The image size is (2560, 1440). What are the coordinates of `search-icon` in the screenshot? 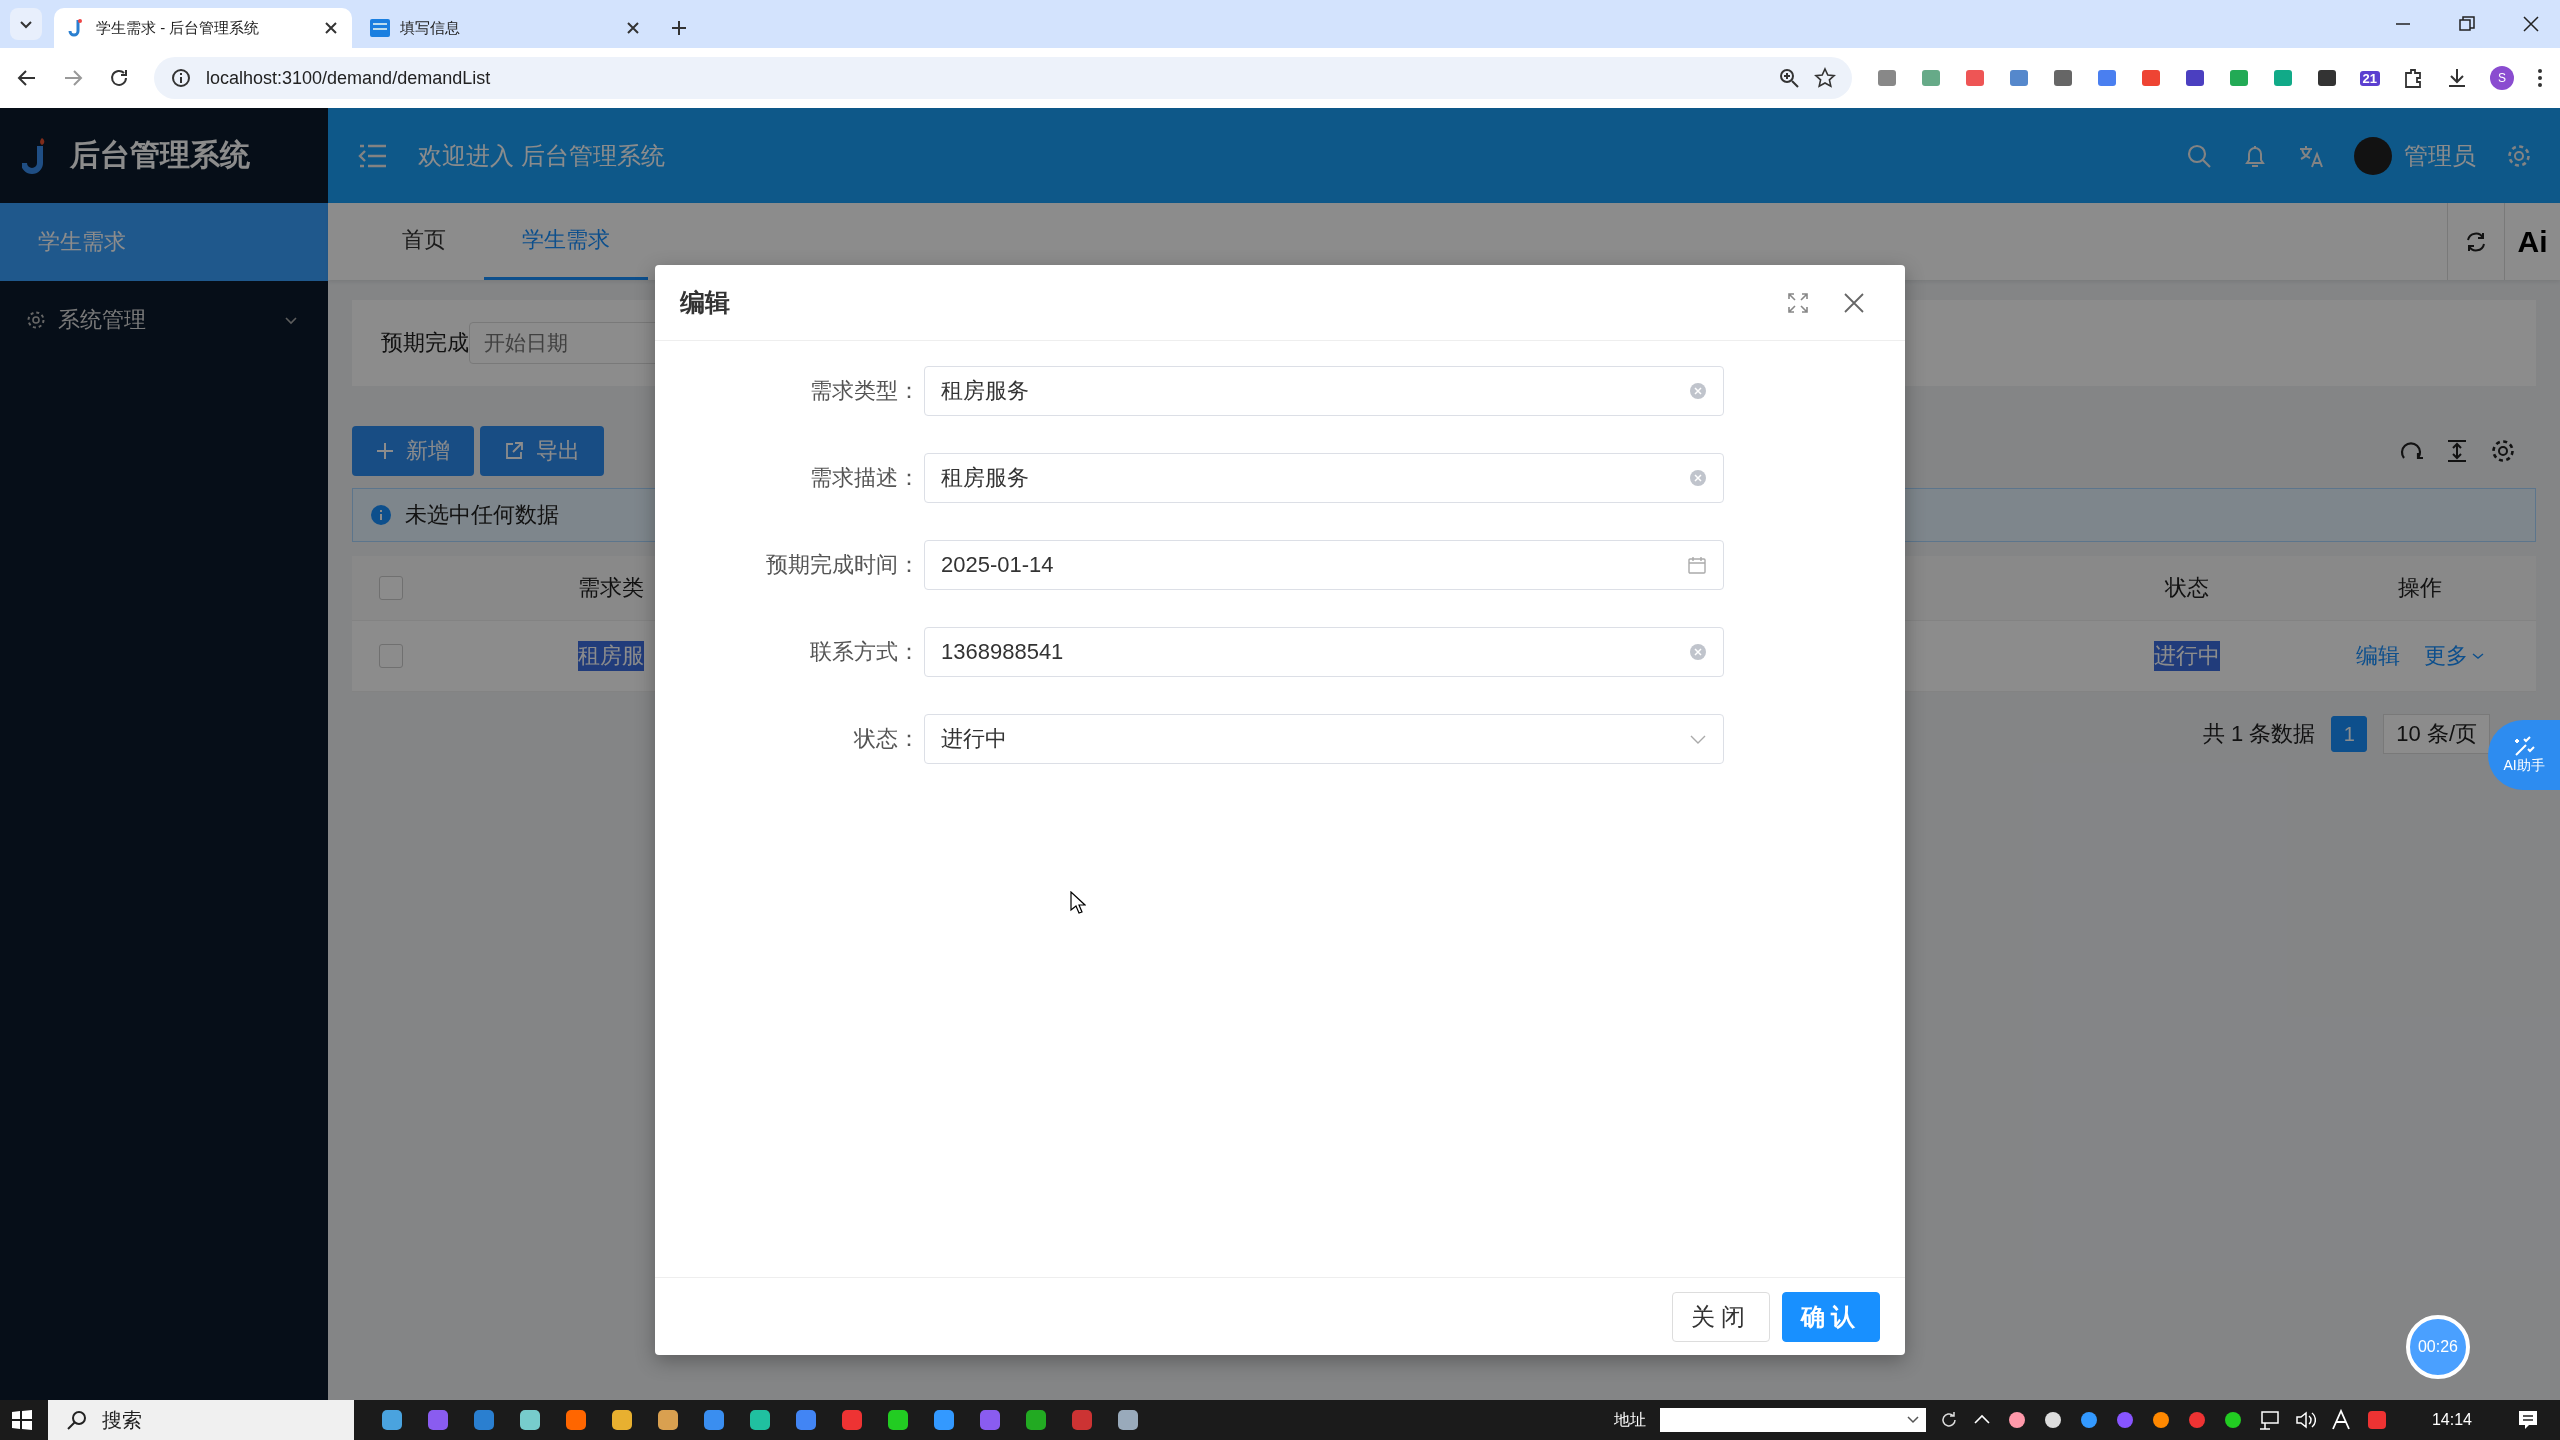 It's located at (77, 1420).